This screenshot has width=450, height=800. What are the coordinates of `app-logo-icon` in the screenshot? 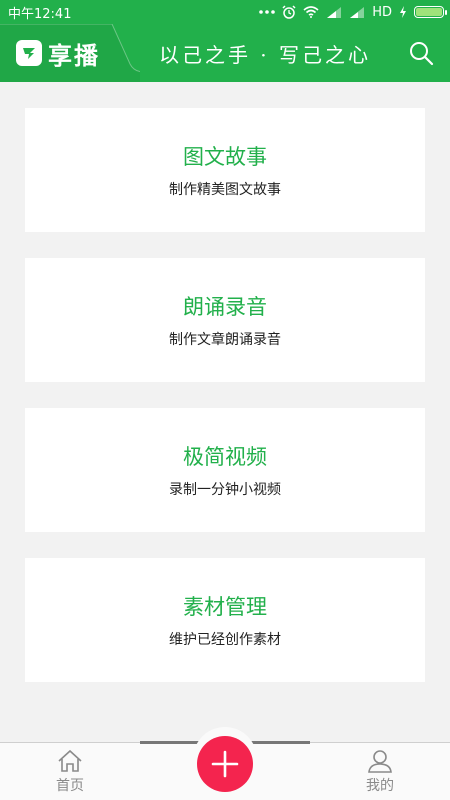 It's located at (29, 53).